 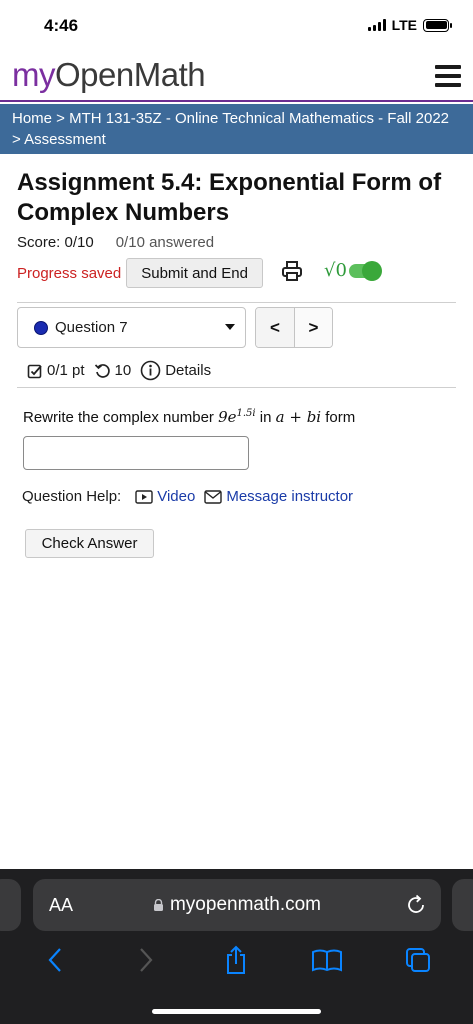 I want to click on battery-icon, so click(x=437, y=25).